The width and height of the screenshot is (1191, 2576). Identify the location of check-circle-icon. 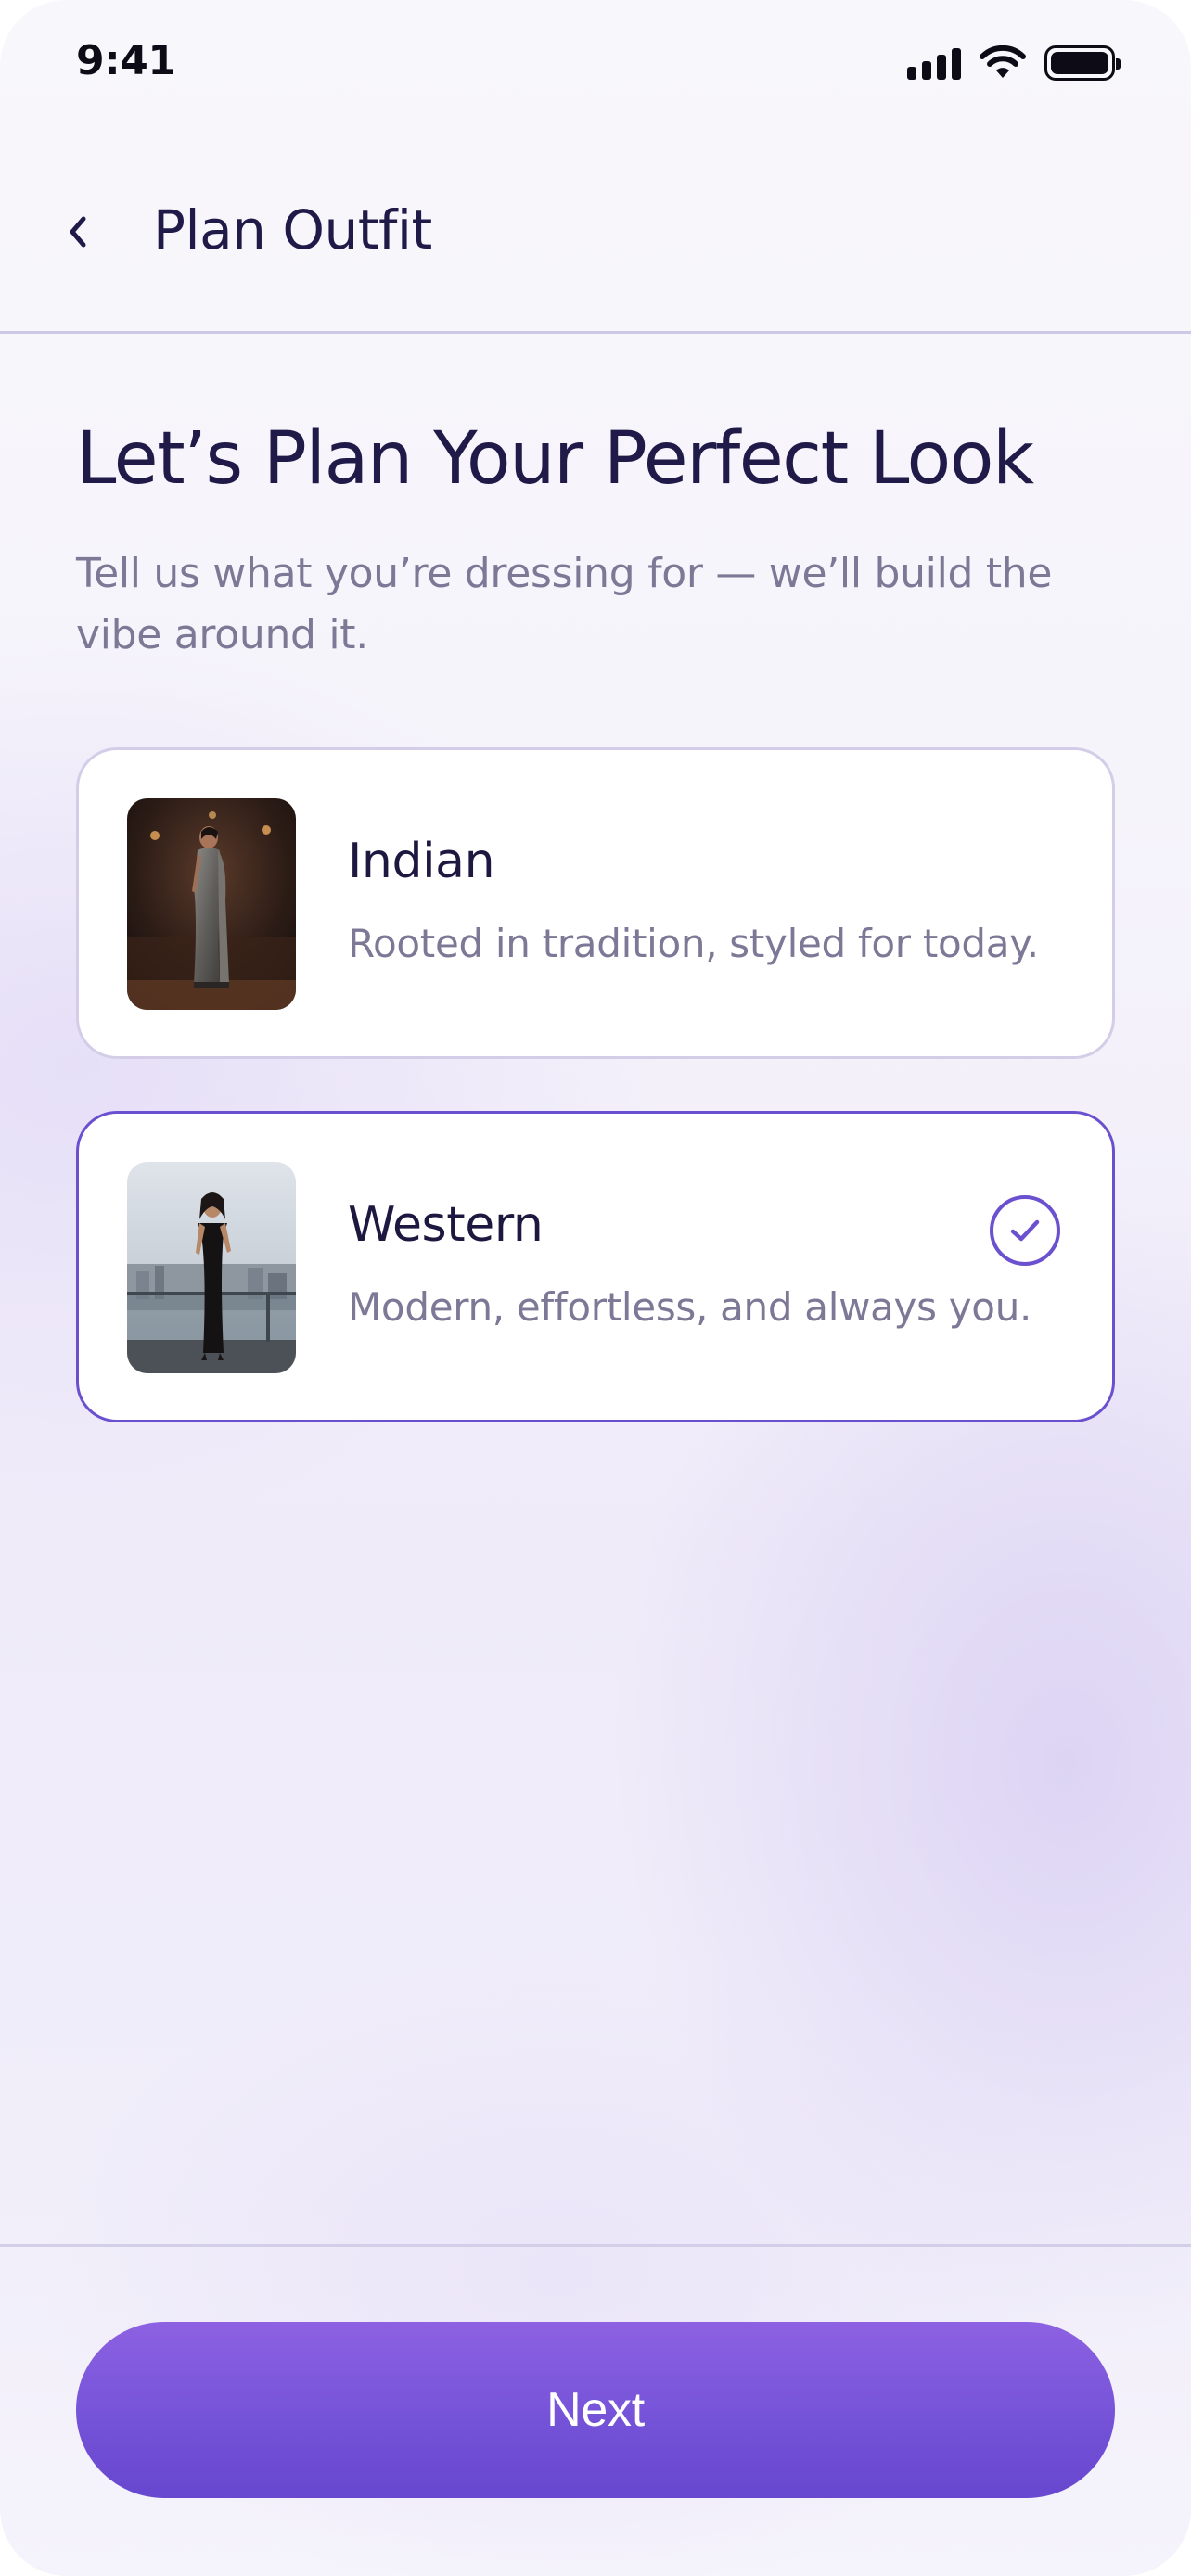
(1025, 1230).